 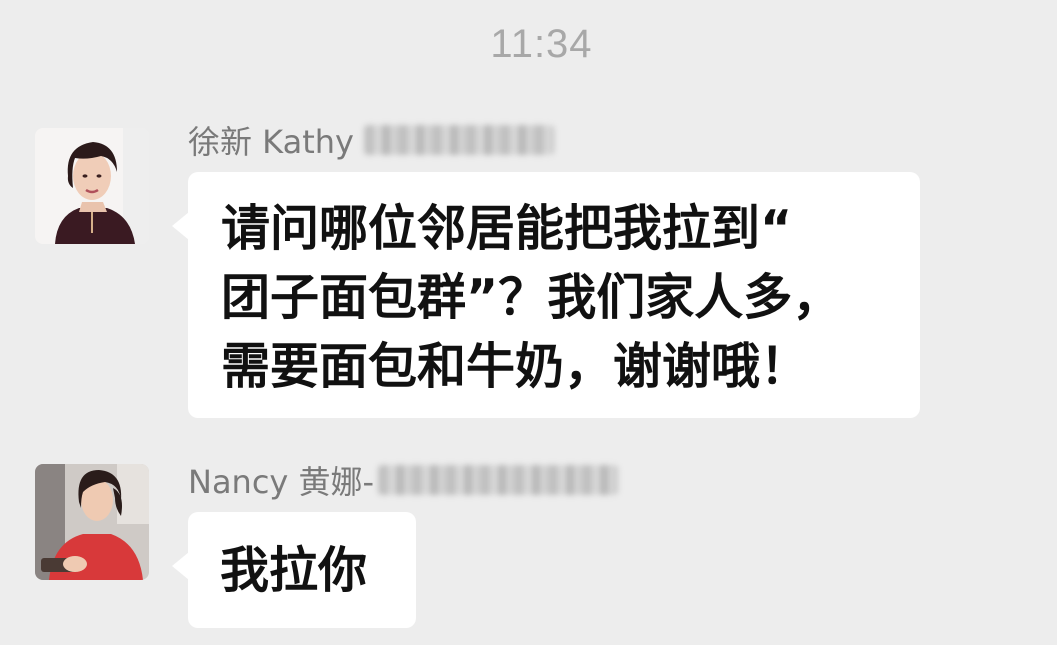 I want to click on avatar-portrait-icon, so click(x=92, y=186).